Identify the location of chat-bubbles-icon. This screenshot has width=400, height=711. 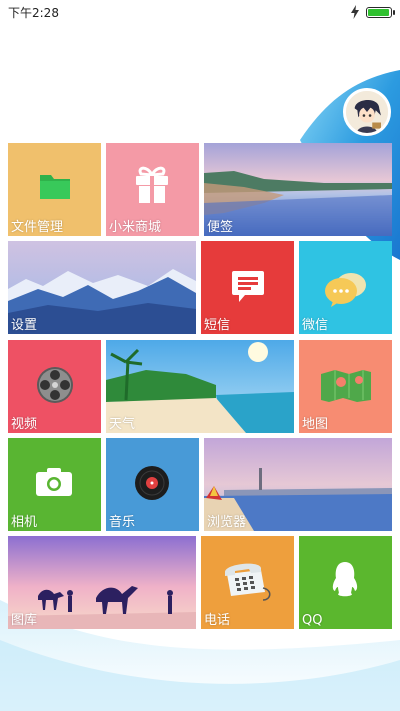
(345, 290).